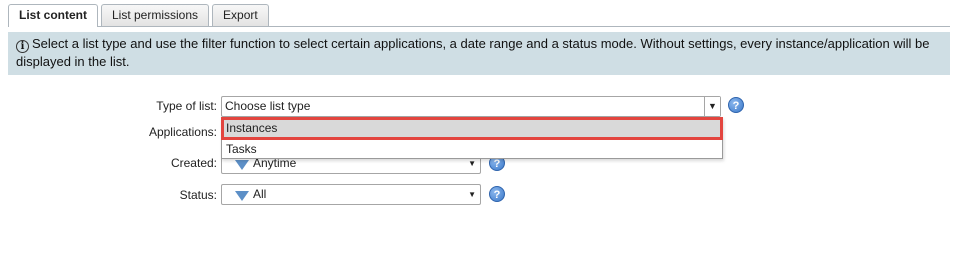  What do you see at coordinates (712, 106) in the screenshot?
I see `chevron-down-icon: ▼` at bounding box center [712, 106].